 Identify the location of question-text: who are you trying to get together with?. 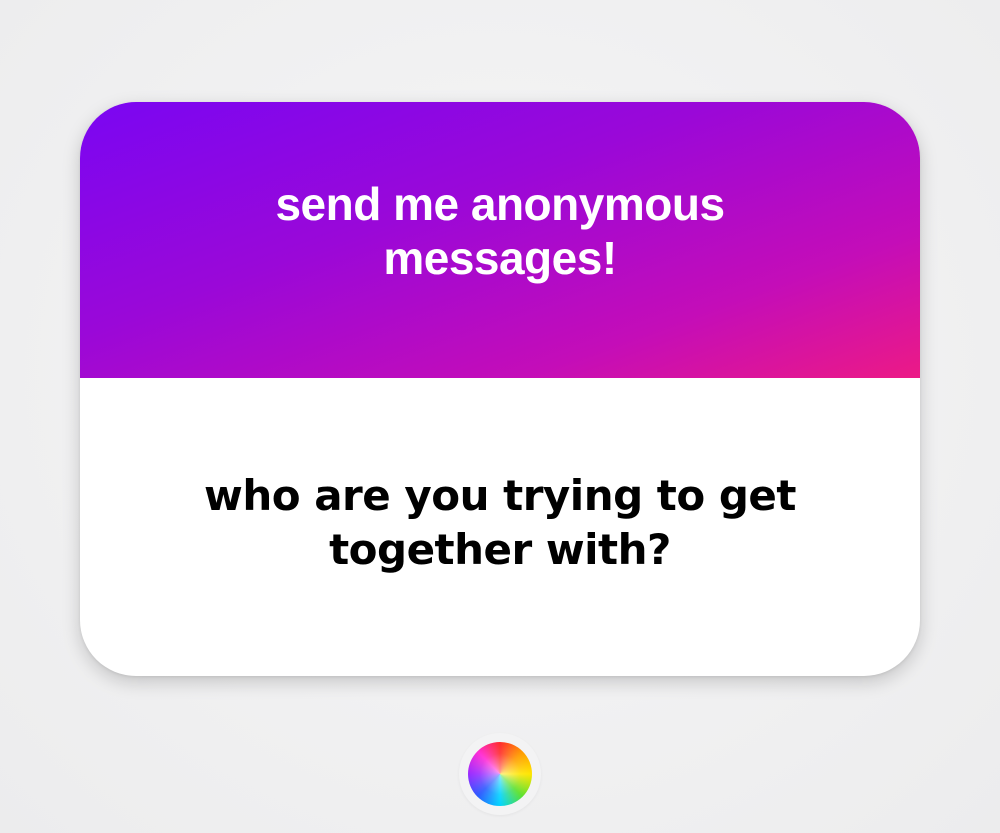
(500, 523).